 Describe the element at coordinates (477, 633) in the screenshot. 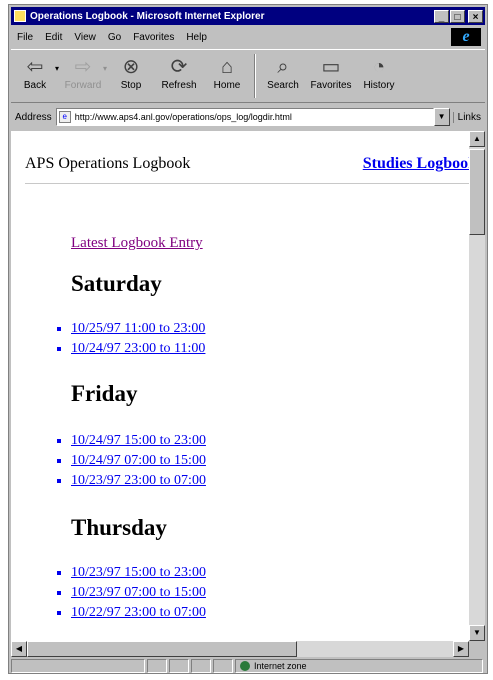

I see `scroll-down-button: ▼` at that location.